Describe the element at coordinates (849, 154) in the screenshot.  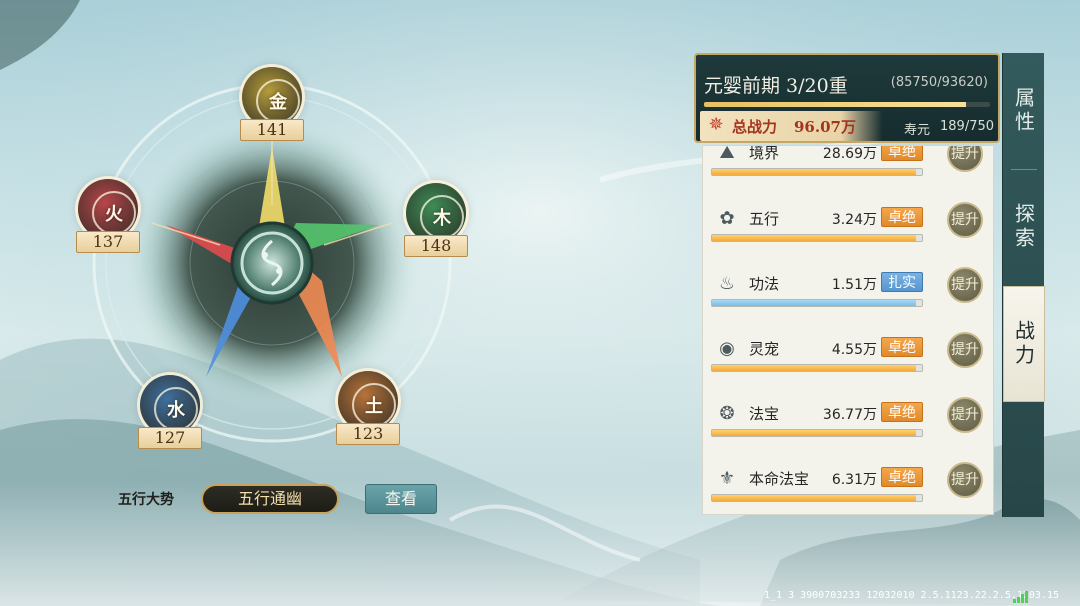
I see `stat-value: 28.69万` at that location.